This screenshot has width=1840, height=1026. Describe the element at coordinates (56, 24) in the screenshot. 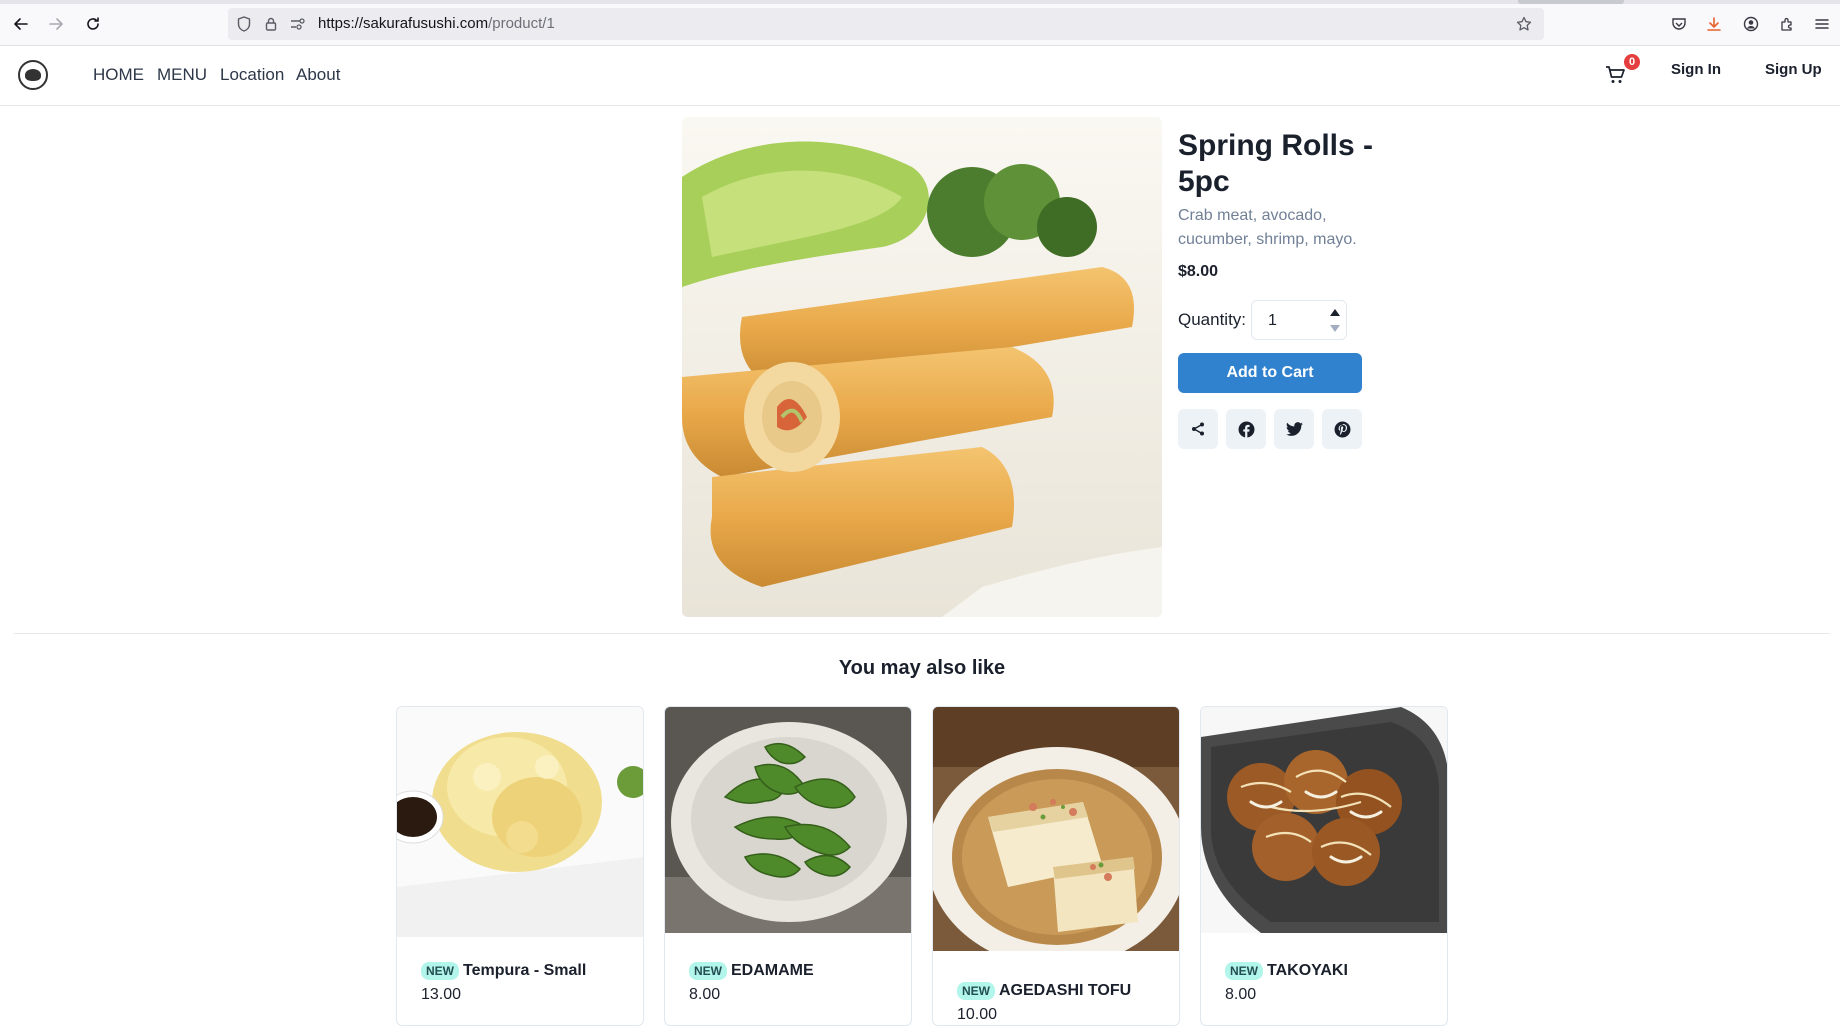

I see `forward-icon` at that location.